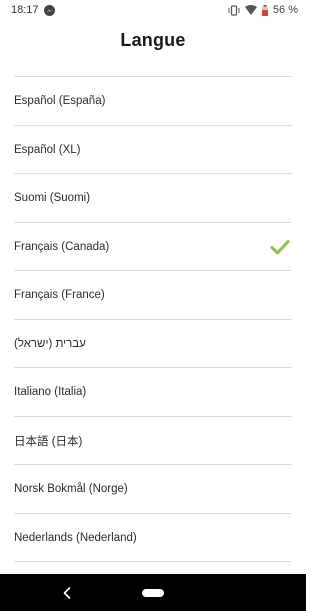 This screenshot has height=611, width=320. I want to click on battery-icon, so click(264, 10).